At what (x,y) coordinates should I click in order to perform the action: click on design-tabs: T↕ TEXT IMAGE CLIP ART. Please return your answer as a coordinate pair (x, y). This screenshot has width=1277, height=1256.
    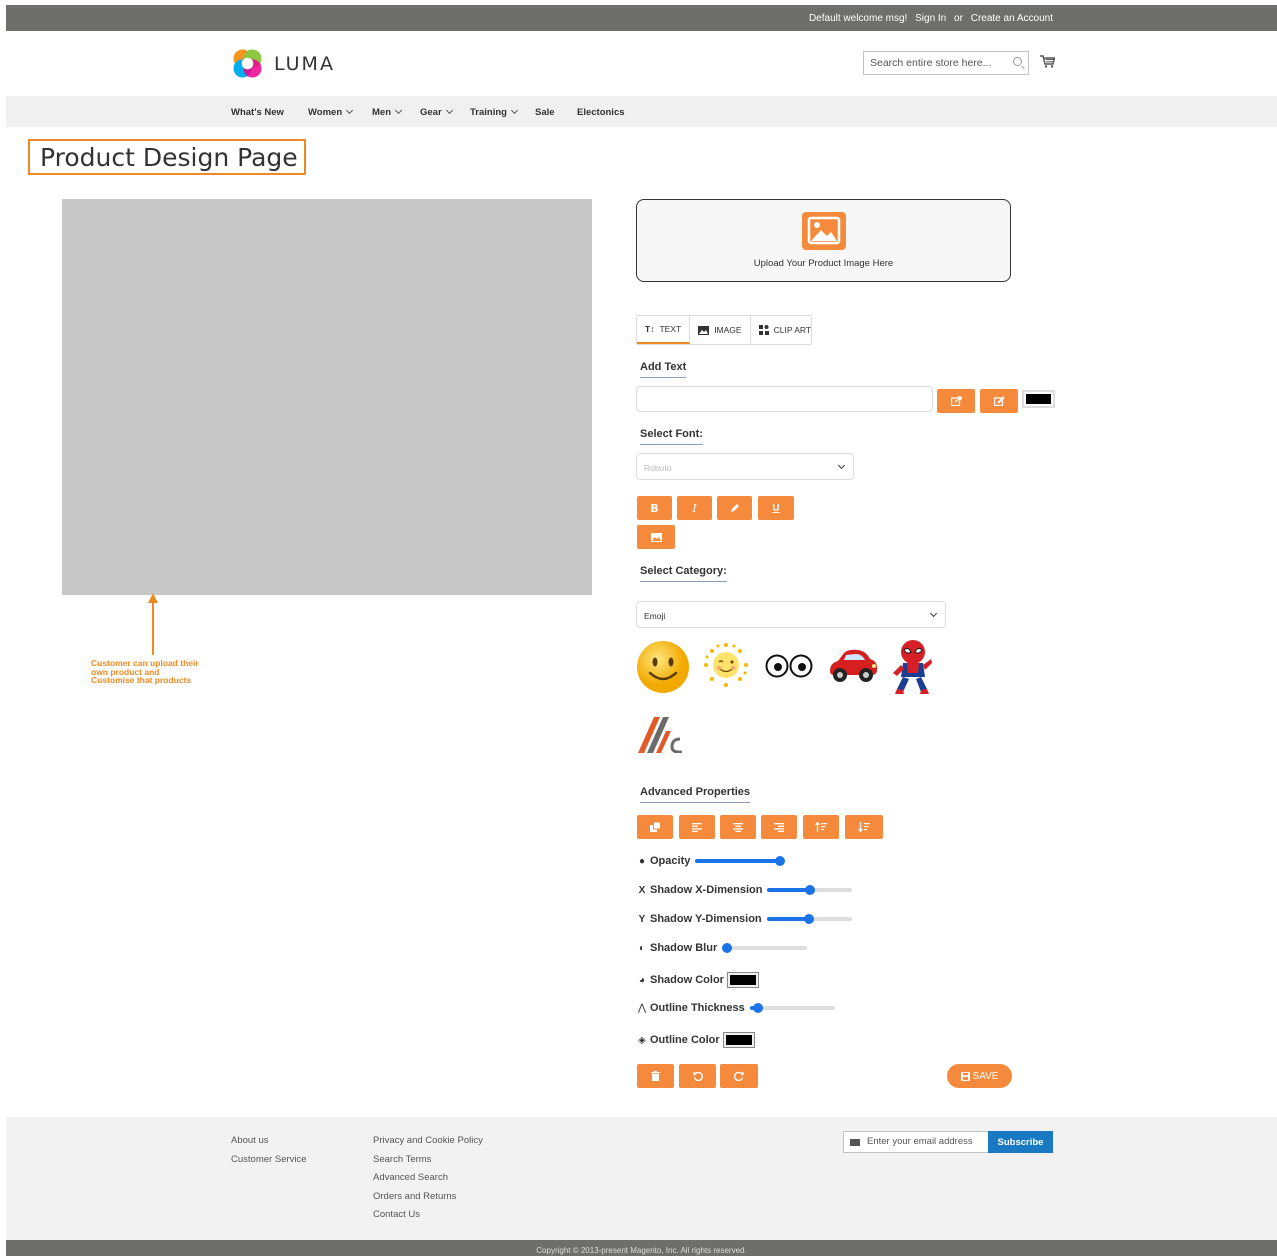
    Looking at the image, I should click on (724, 330).